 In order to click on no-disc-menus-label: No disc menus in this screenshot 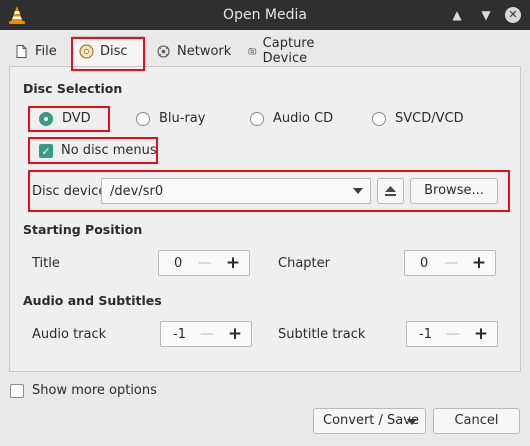, I will do `click(109, 150)`.